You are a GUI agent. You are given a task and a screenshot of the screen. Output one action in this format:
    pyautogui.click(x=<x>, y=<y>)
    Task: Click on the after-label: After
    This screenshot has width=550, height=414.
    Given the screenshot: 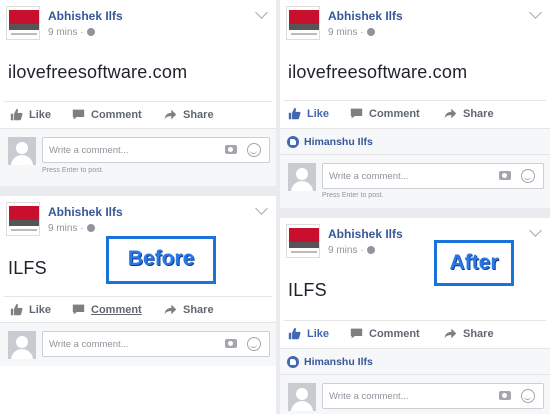 What is the action you would take?
    pyautogui.click(x=474, y=263)
    